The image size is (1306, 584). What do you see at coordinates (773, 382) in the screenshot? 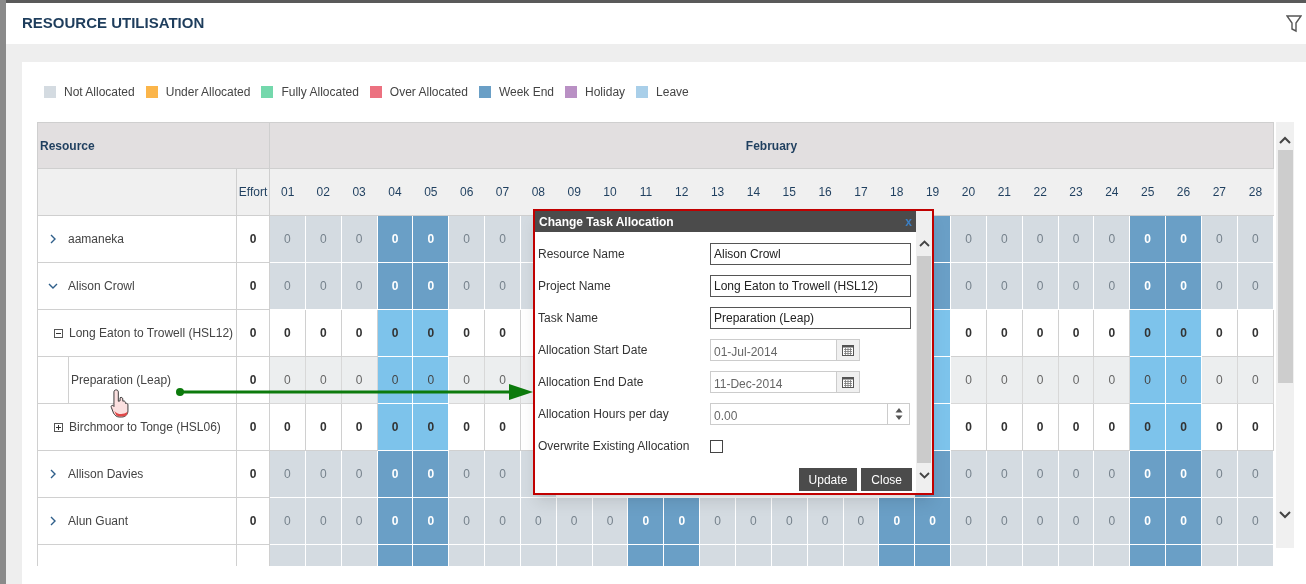
I see `date-field: 11-Dec-2014` at bounding box center [773, 382].